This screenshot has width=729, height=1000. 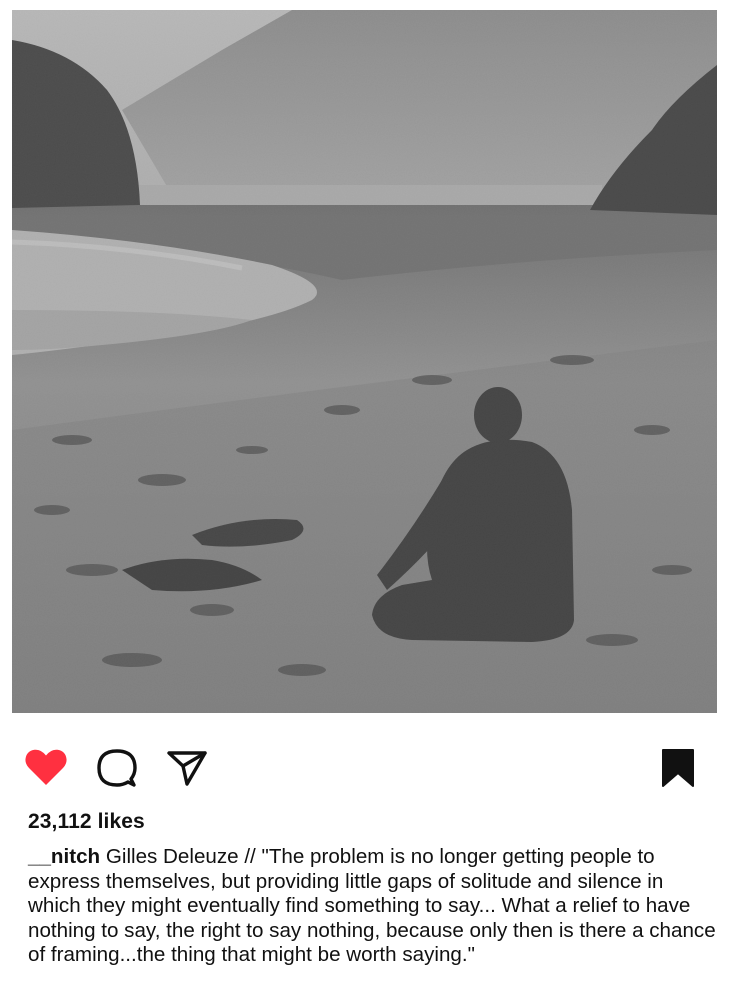 I want to click on send-icon, so click(x=187, y=768).